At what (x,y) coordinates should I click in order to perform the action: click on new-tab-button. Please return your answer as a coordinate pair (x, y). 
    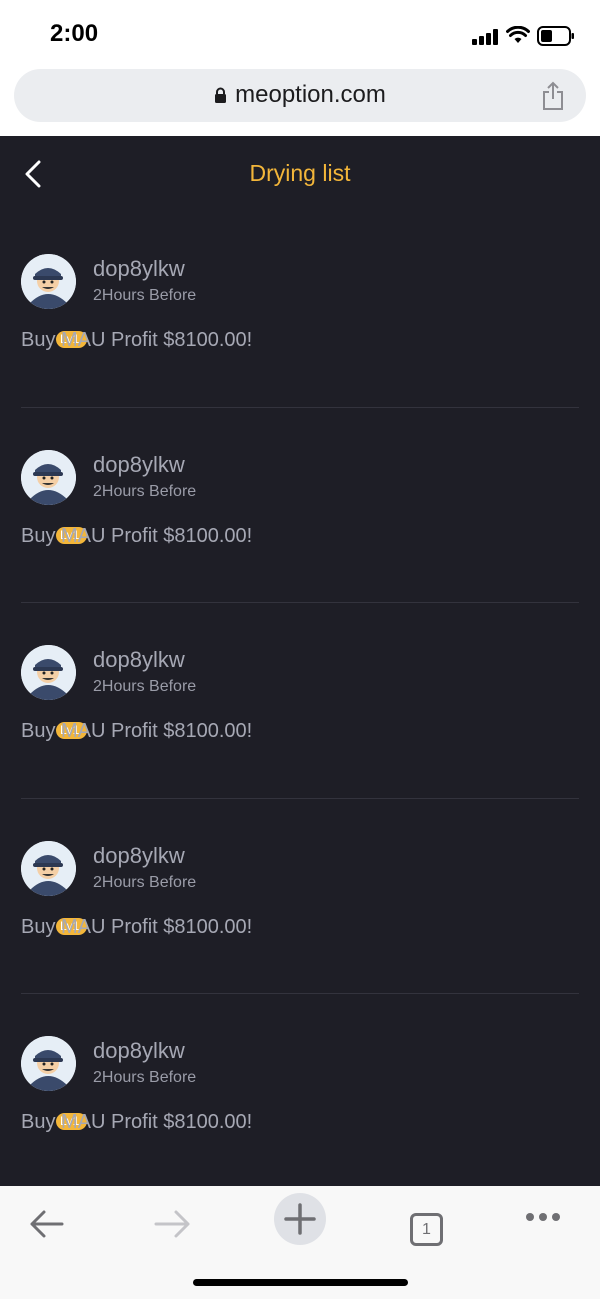
    Looking at the image, I should click on (300, 1219).